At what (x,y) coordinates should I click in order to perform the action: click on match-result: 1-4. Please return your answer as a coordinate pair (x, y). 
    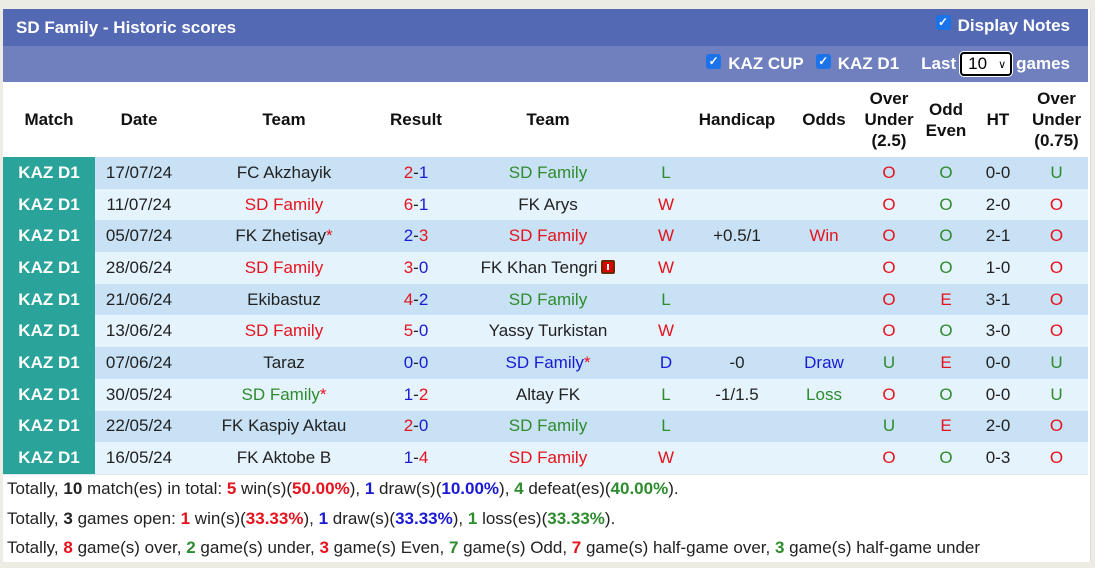
    Looking at the image, I should click on (416, 458).